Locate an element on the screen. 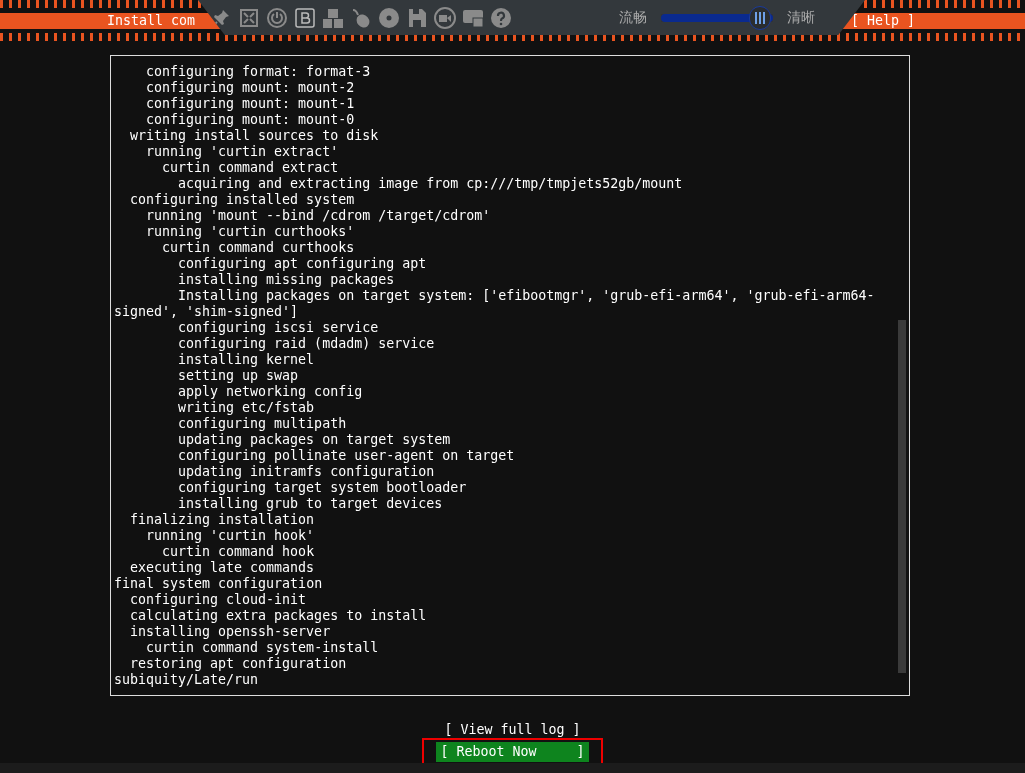 This screenshot has width=1025, height=773. log-line: acquiring and extracting image from cp:///tmp/tmpjets52gb/mount is located at coordinates (430, 184).